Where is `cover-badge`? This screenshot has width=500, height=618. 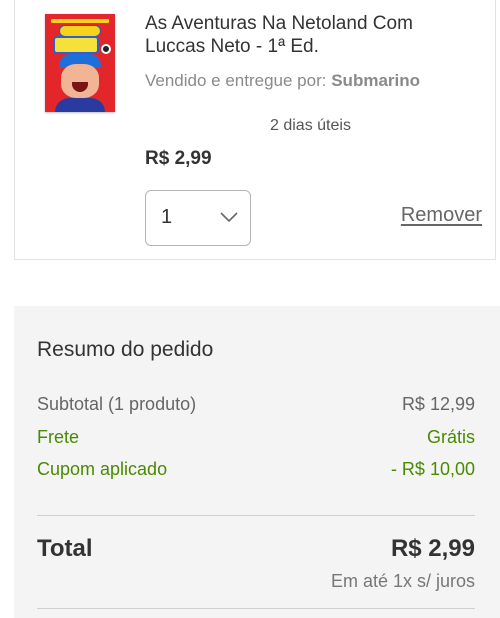
cover-badge is located at coordinates (106, 49).